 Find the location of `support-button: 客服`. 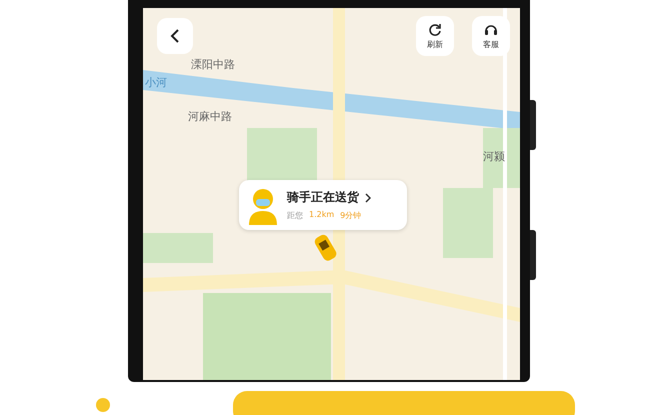

support-button: 客服 is located at coordinates (491, 36).